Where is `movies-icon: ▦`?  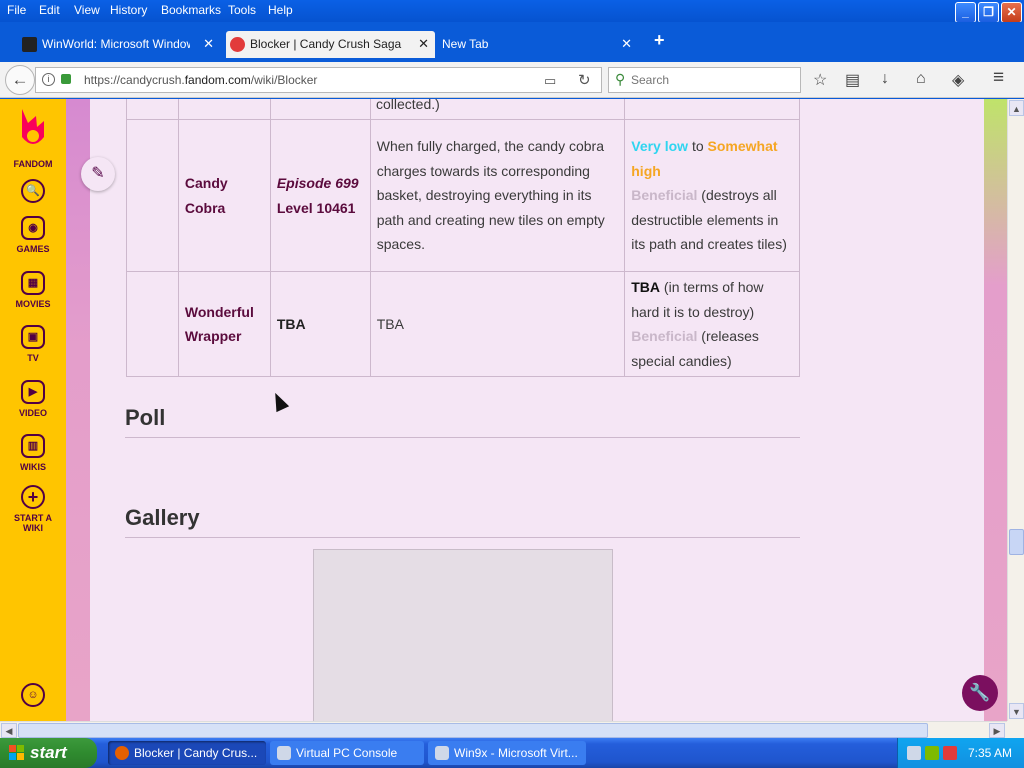 movies-icon: ▦ is located at coordinates (33, 283).